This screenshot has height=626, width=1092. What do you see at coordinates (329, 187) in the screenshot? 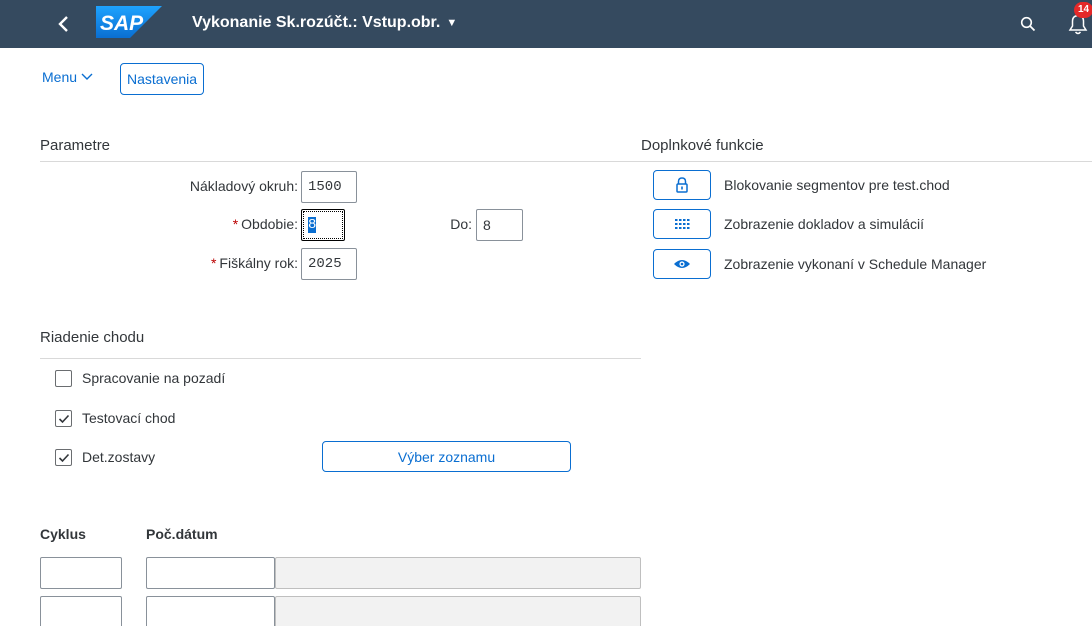
I see `nakladovy-okruh-input: 1500` at bounding box center [329, 187].